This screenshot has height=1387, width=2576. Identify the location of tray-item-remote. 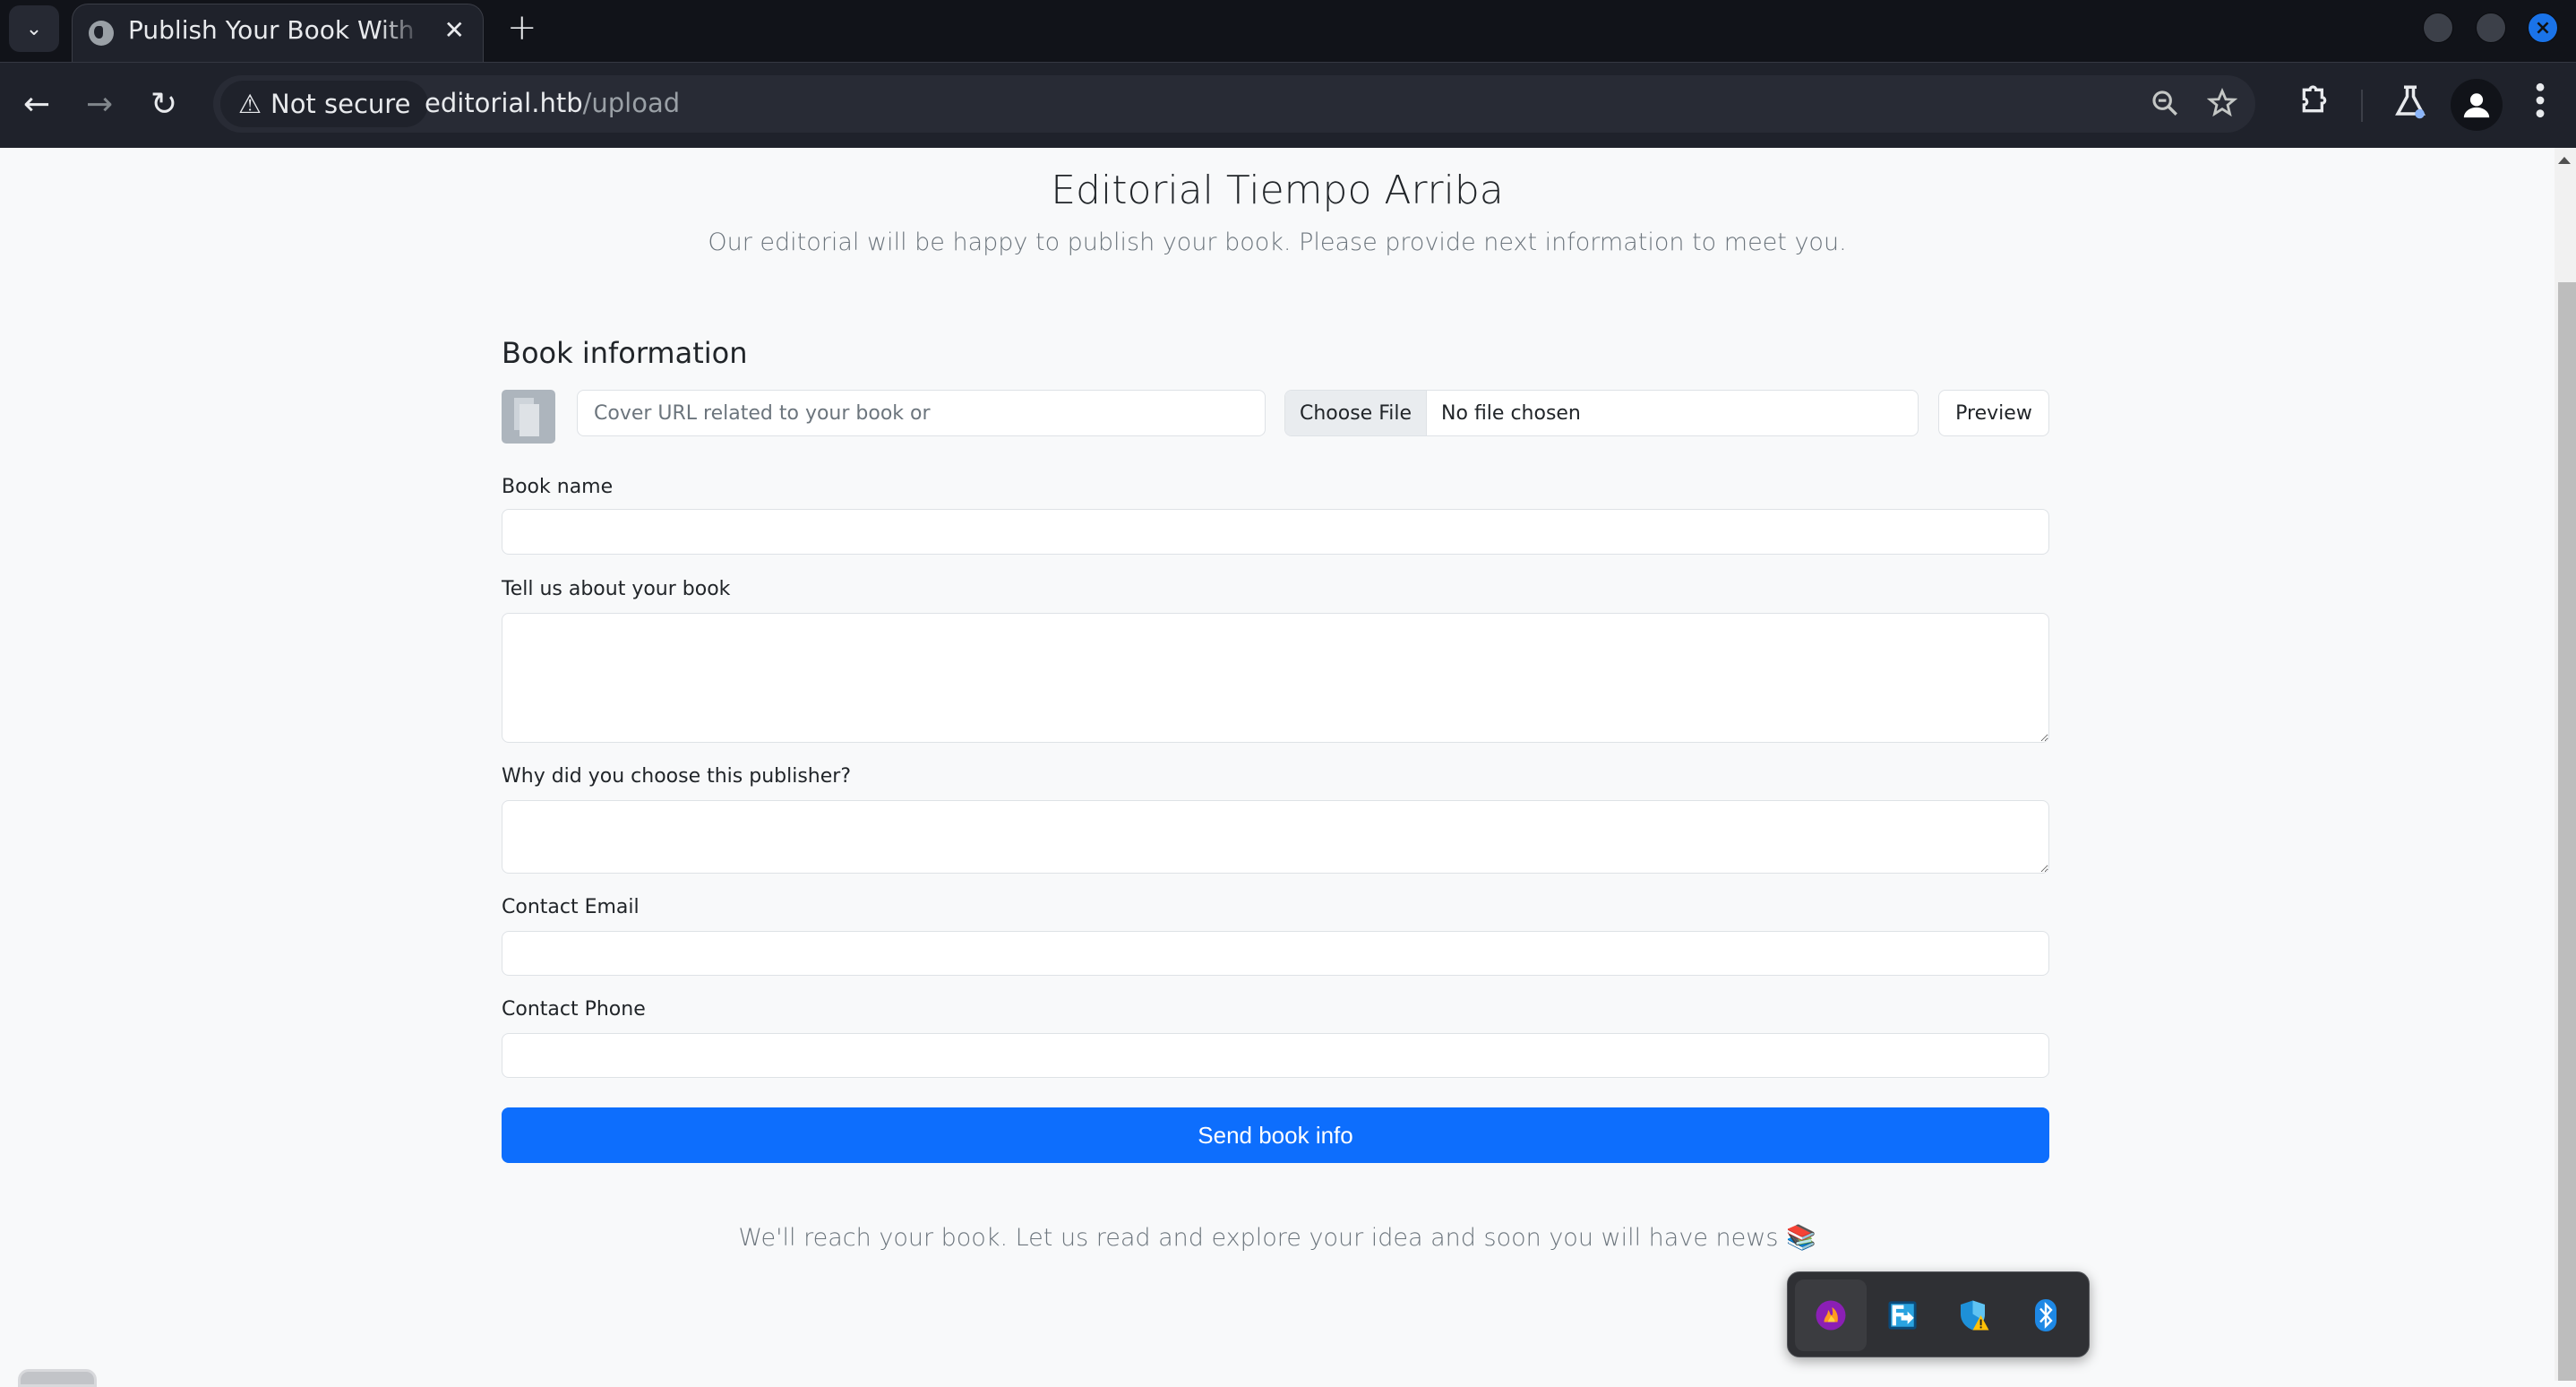
(1902, 1315).